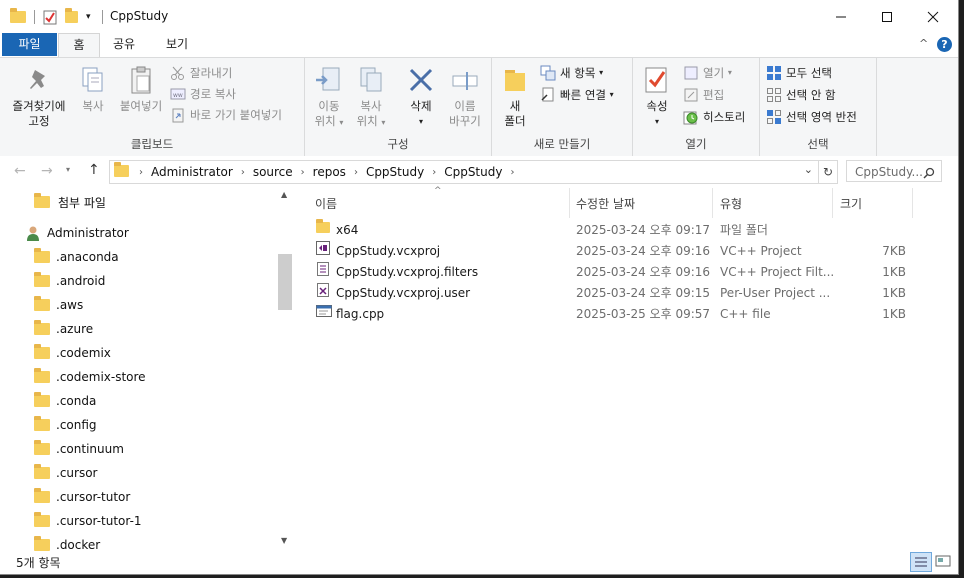  What do you see at coordinates (178, 73) in the screenshot?
I see `scissors-icon` at bounding box center [178, 73].